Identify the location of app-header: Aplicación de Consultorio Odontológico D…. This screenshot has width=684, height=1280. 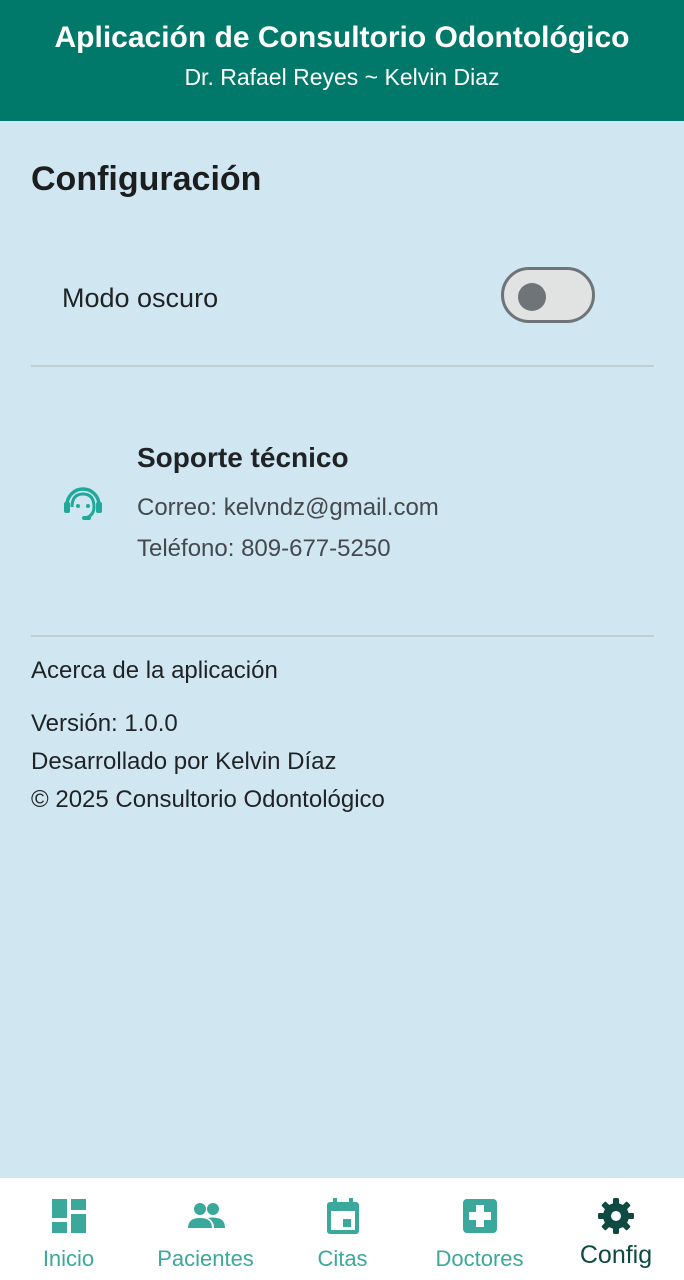
(342, 60).